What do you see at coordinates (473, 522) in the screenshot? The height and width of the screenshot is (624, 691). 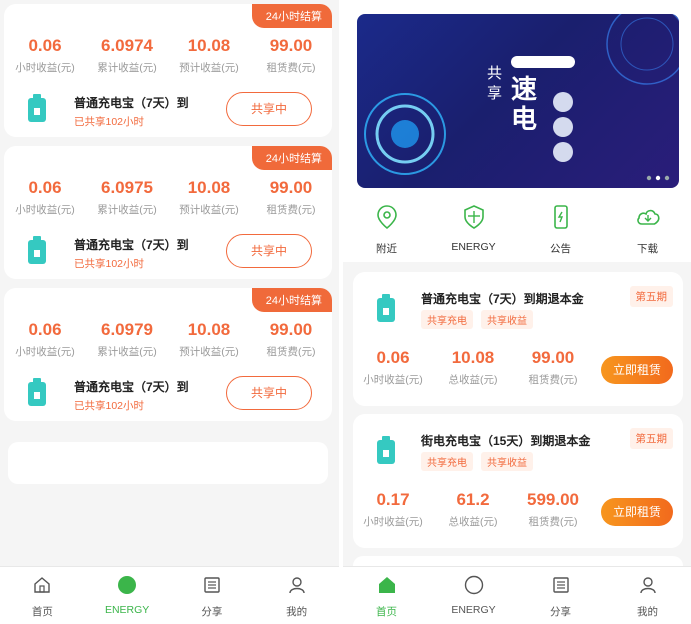 I see `stat-label: 总收益(元)` at bounding box center [473, 522].